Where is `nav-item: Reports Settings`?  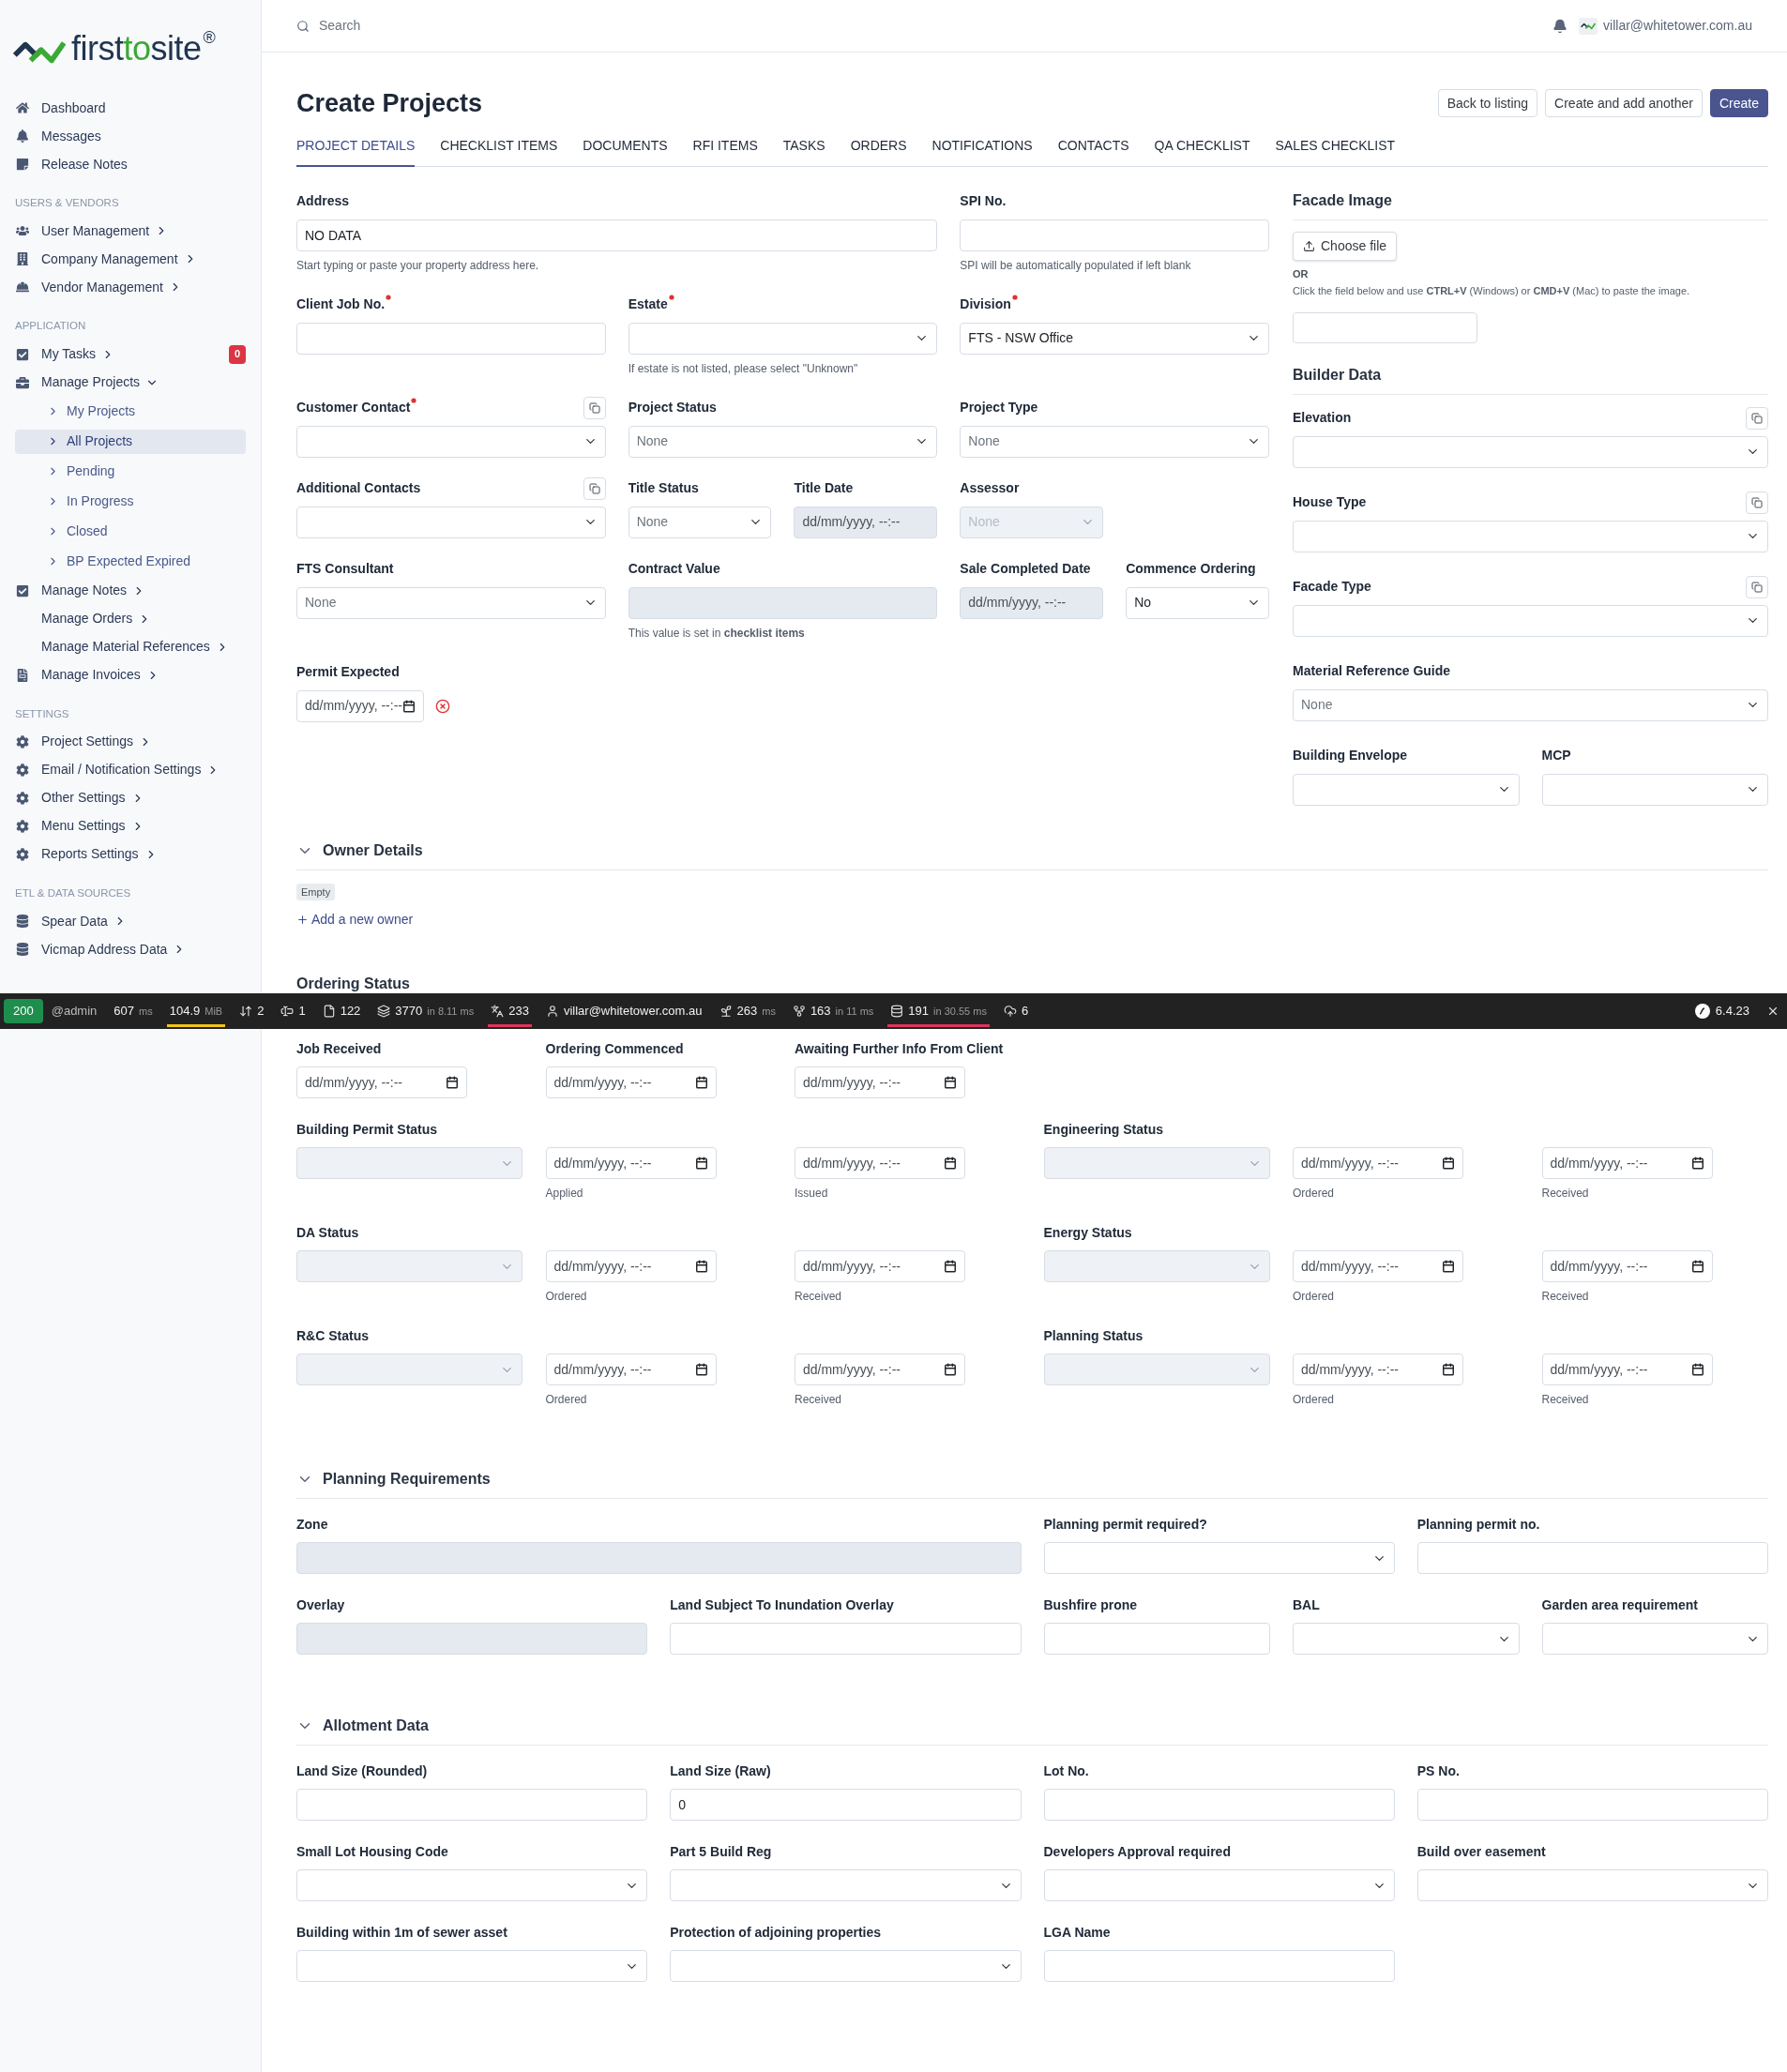 nav-item: Reports Settings is located at coordinates (131, 854).